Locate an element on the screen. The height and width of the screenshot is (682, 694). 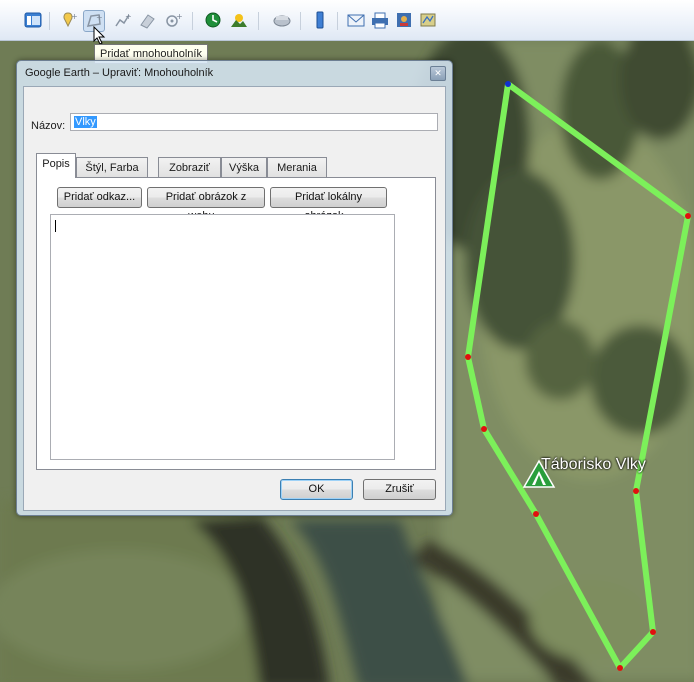
print-icon is located at coordinates (380, 20).